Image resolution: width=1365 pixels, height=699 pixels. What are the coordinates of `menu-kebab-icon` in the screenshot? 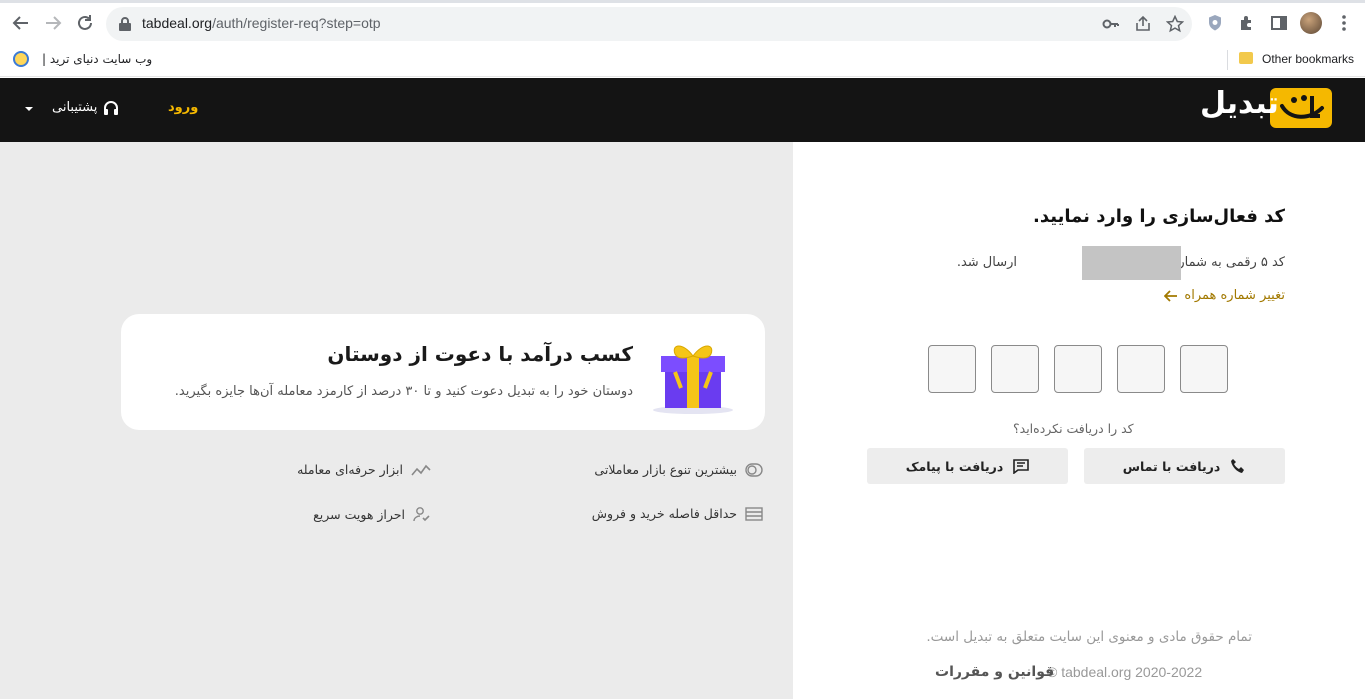 It's located at (1344, 23).